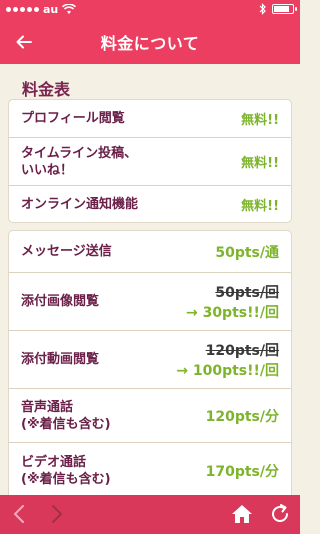 The width and height of the screenshot is (320, 534). Describe the element at coordinates (79, 161) in the screenshot. I see `feature-label: タイムライン投稿、 いいね！` at that location.